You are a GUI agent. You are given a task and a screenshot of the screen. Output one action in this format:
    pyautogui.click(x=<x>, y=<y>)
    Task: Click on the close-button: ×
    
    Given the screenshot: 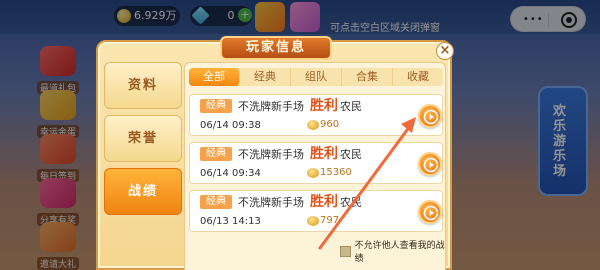 What is the action you would take?
    pyautogui.click(x=445, y=51)
    